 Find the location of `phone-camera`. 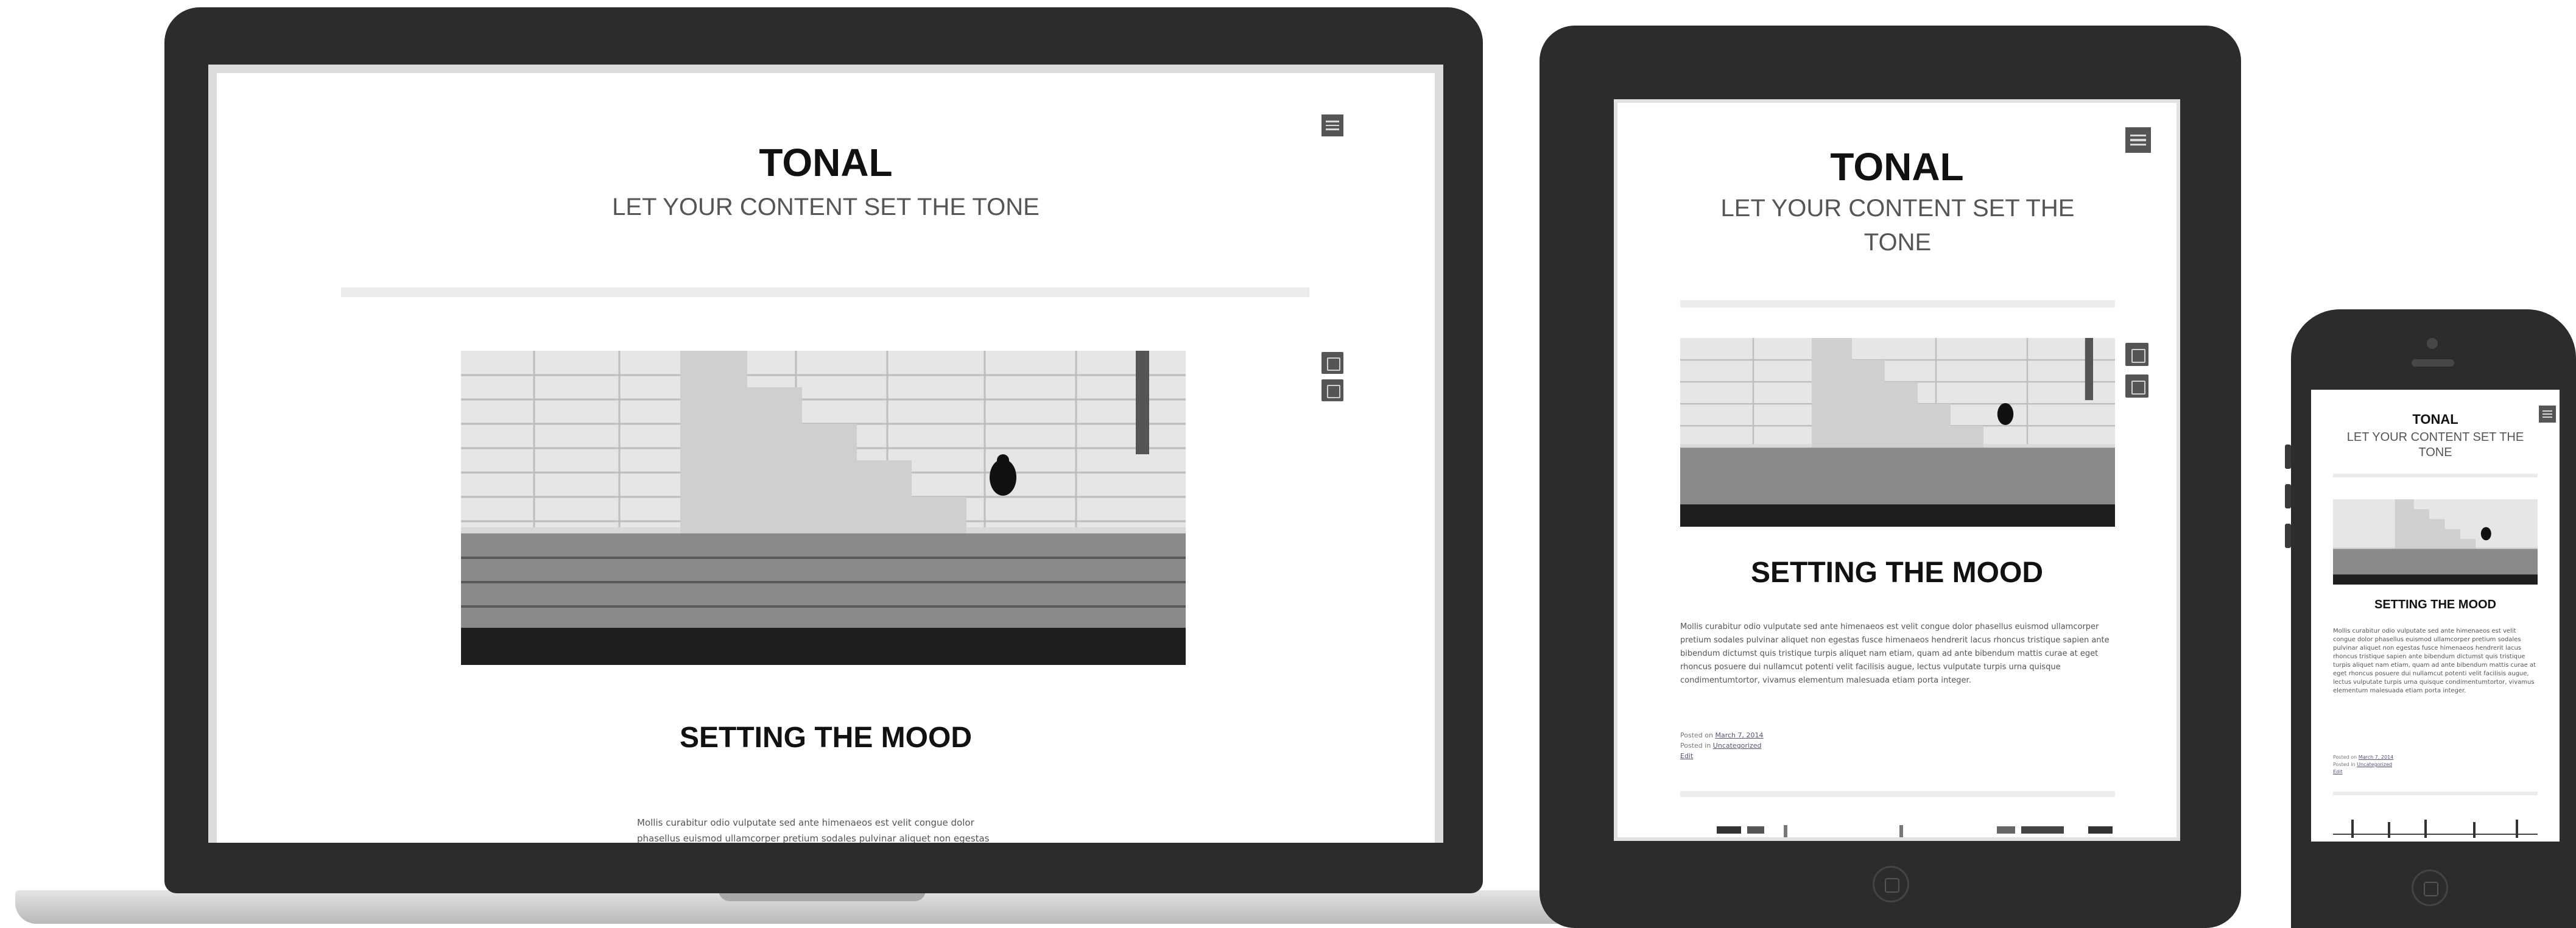

phone-camera is located at coordinates (2432, 343).